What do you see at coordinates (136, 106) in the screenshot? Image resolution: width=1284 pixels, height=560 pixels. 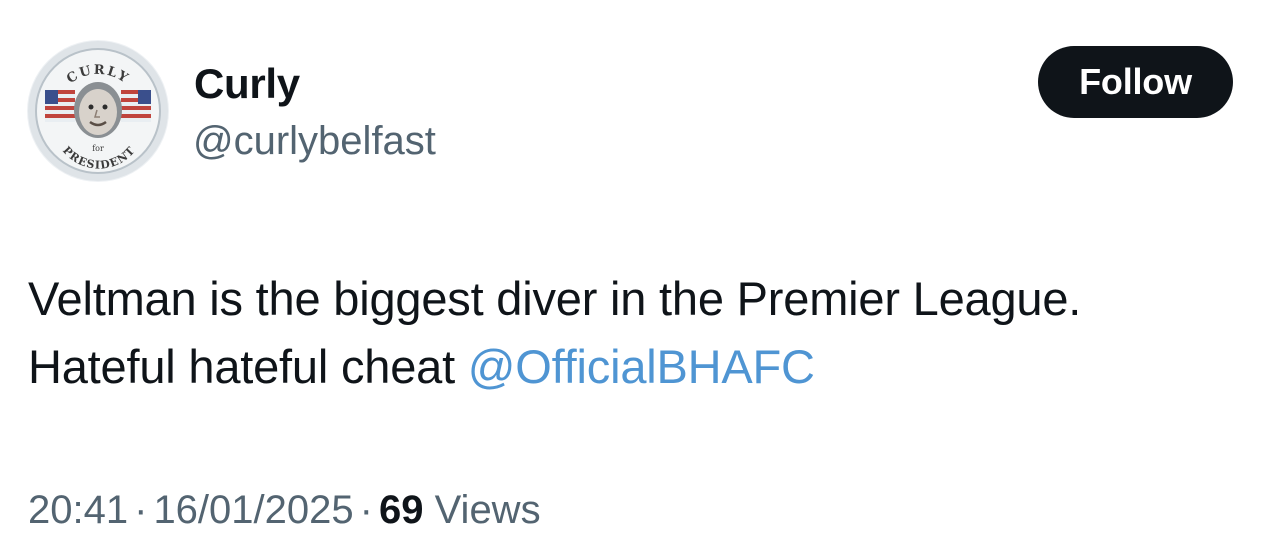 I see `right-flag-icon` at bounding box center [136, 106].